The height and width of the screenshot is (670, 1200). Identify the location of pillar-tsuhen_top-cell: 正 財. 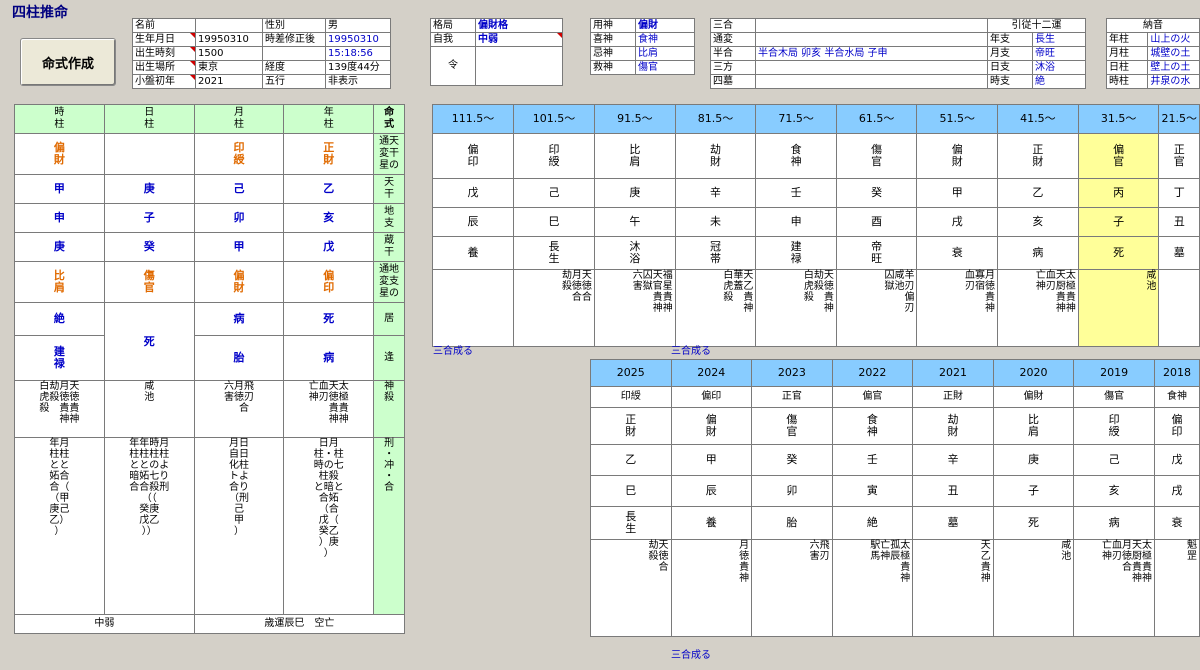
(329, 154).